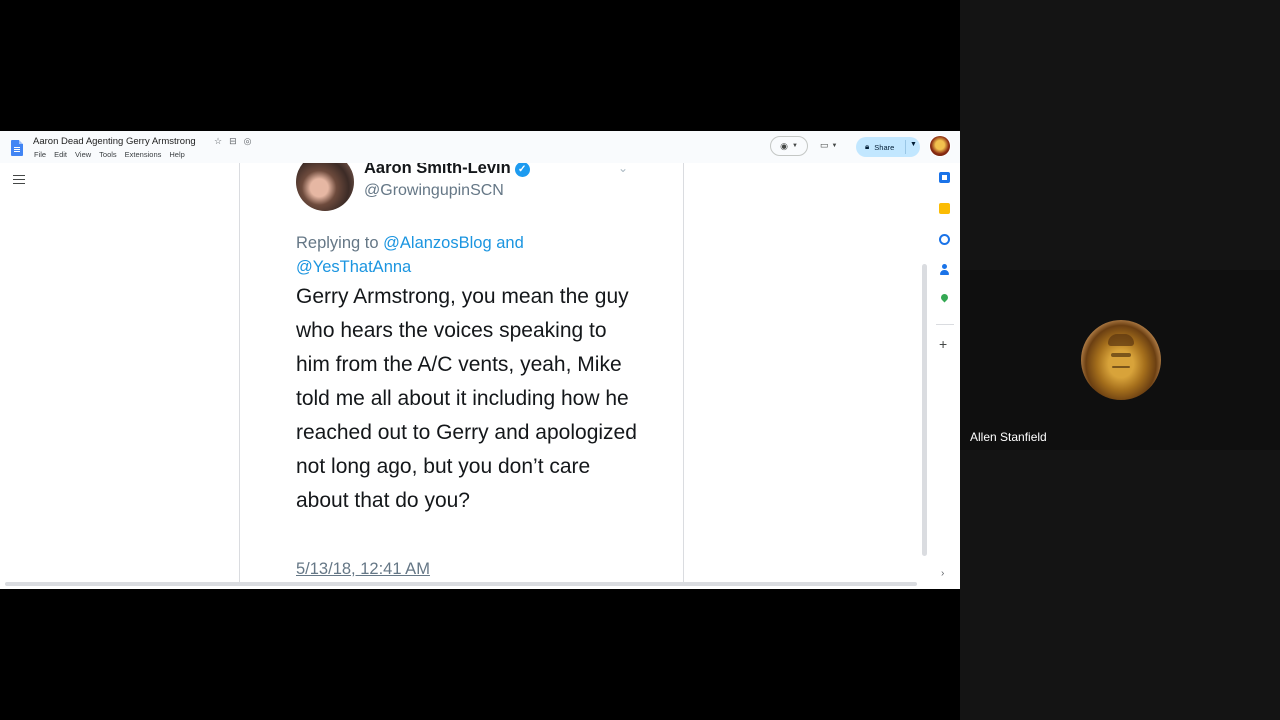 The height and width of the screenshot is (720, 1280). I want to click on view-mode-button: ◉ ▼, so click(789, 146).